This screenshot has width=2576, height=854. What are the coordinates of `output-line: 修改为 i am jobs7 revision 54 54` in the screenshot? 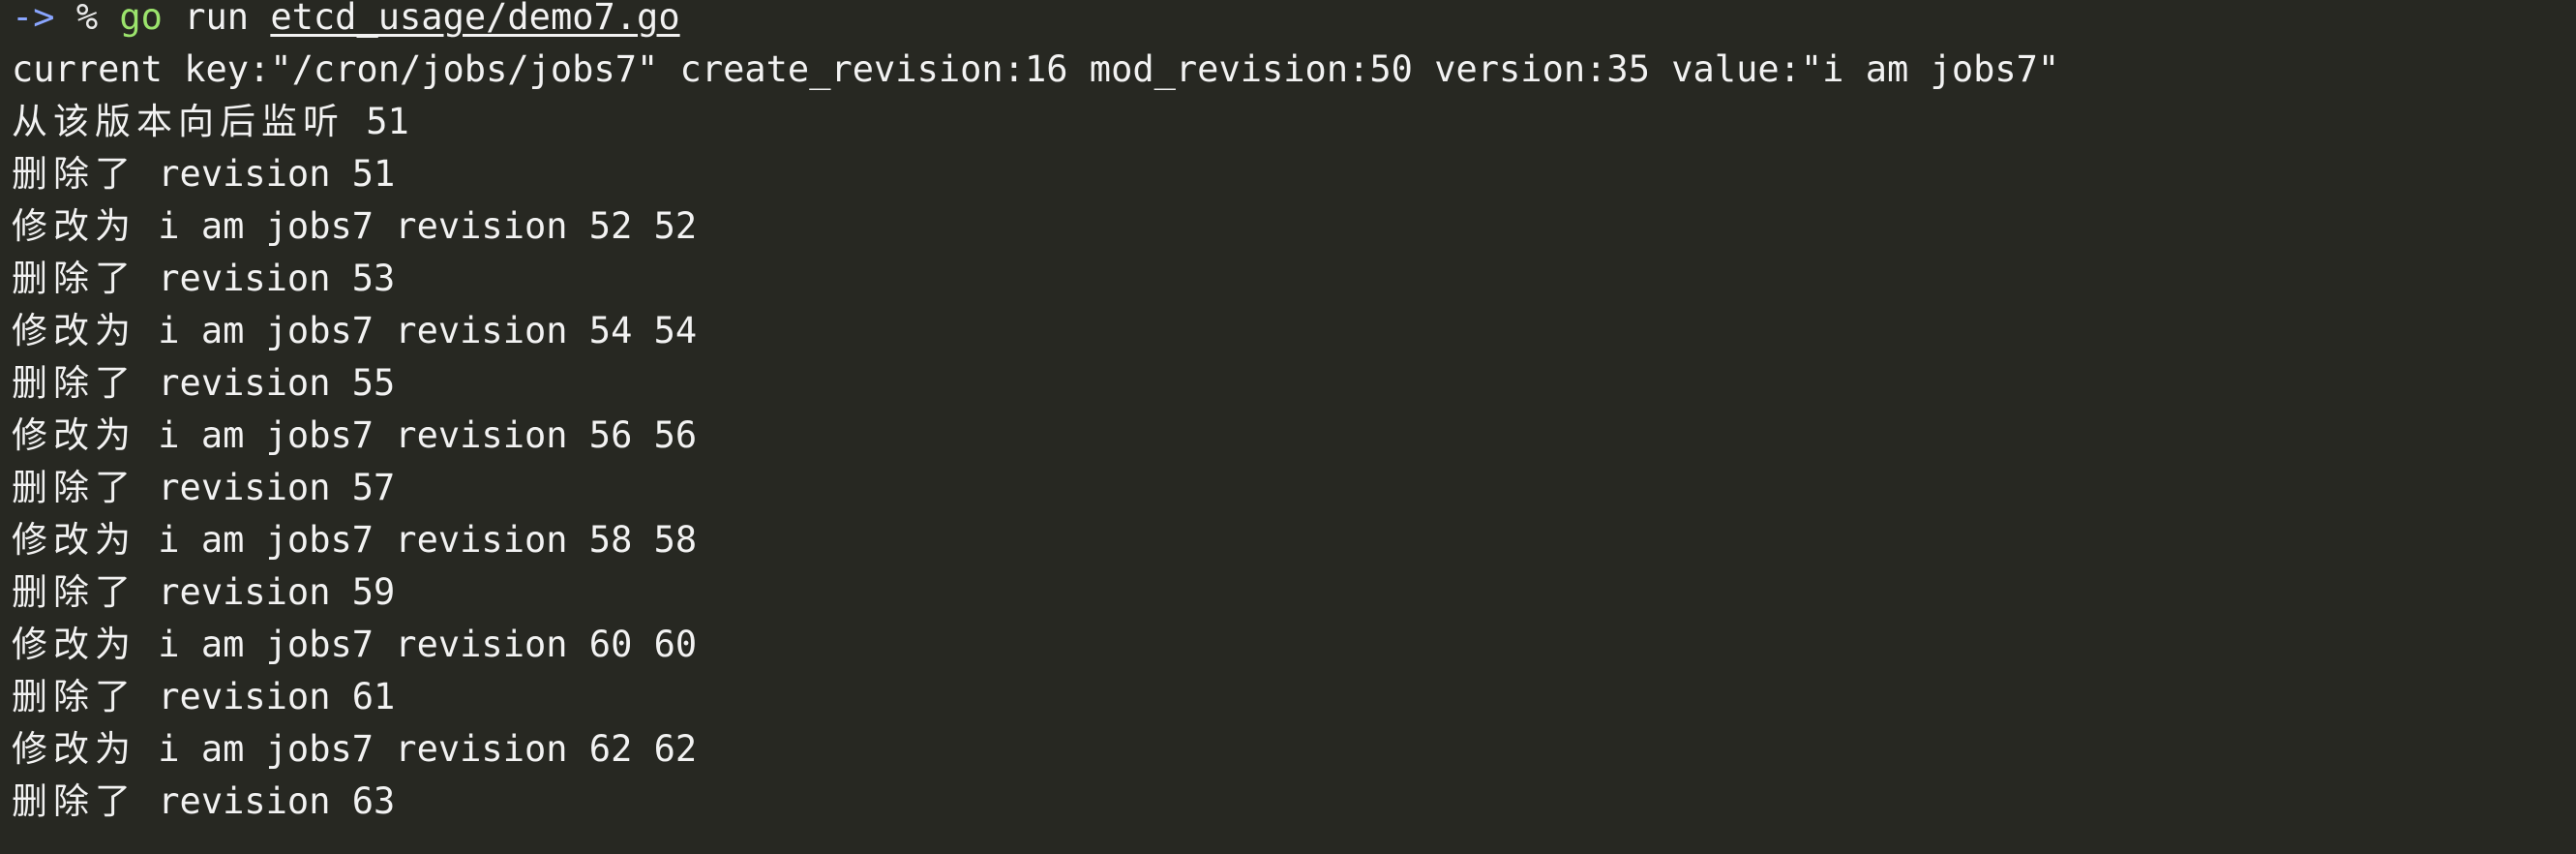 It's located at (1294, 331).